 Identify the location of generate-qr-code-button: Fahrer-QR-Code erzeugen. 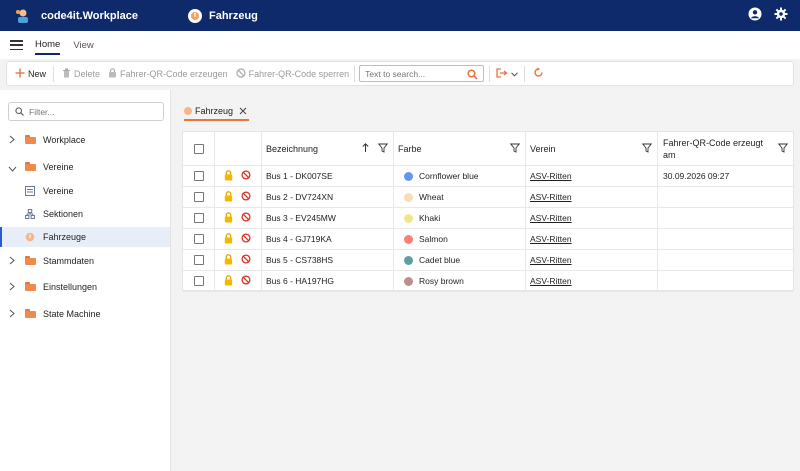
(168, 73).